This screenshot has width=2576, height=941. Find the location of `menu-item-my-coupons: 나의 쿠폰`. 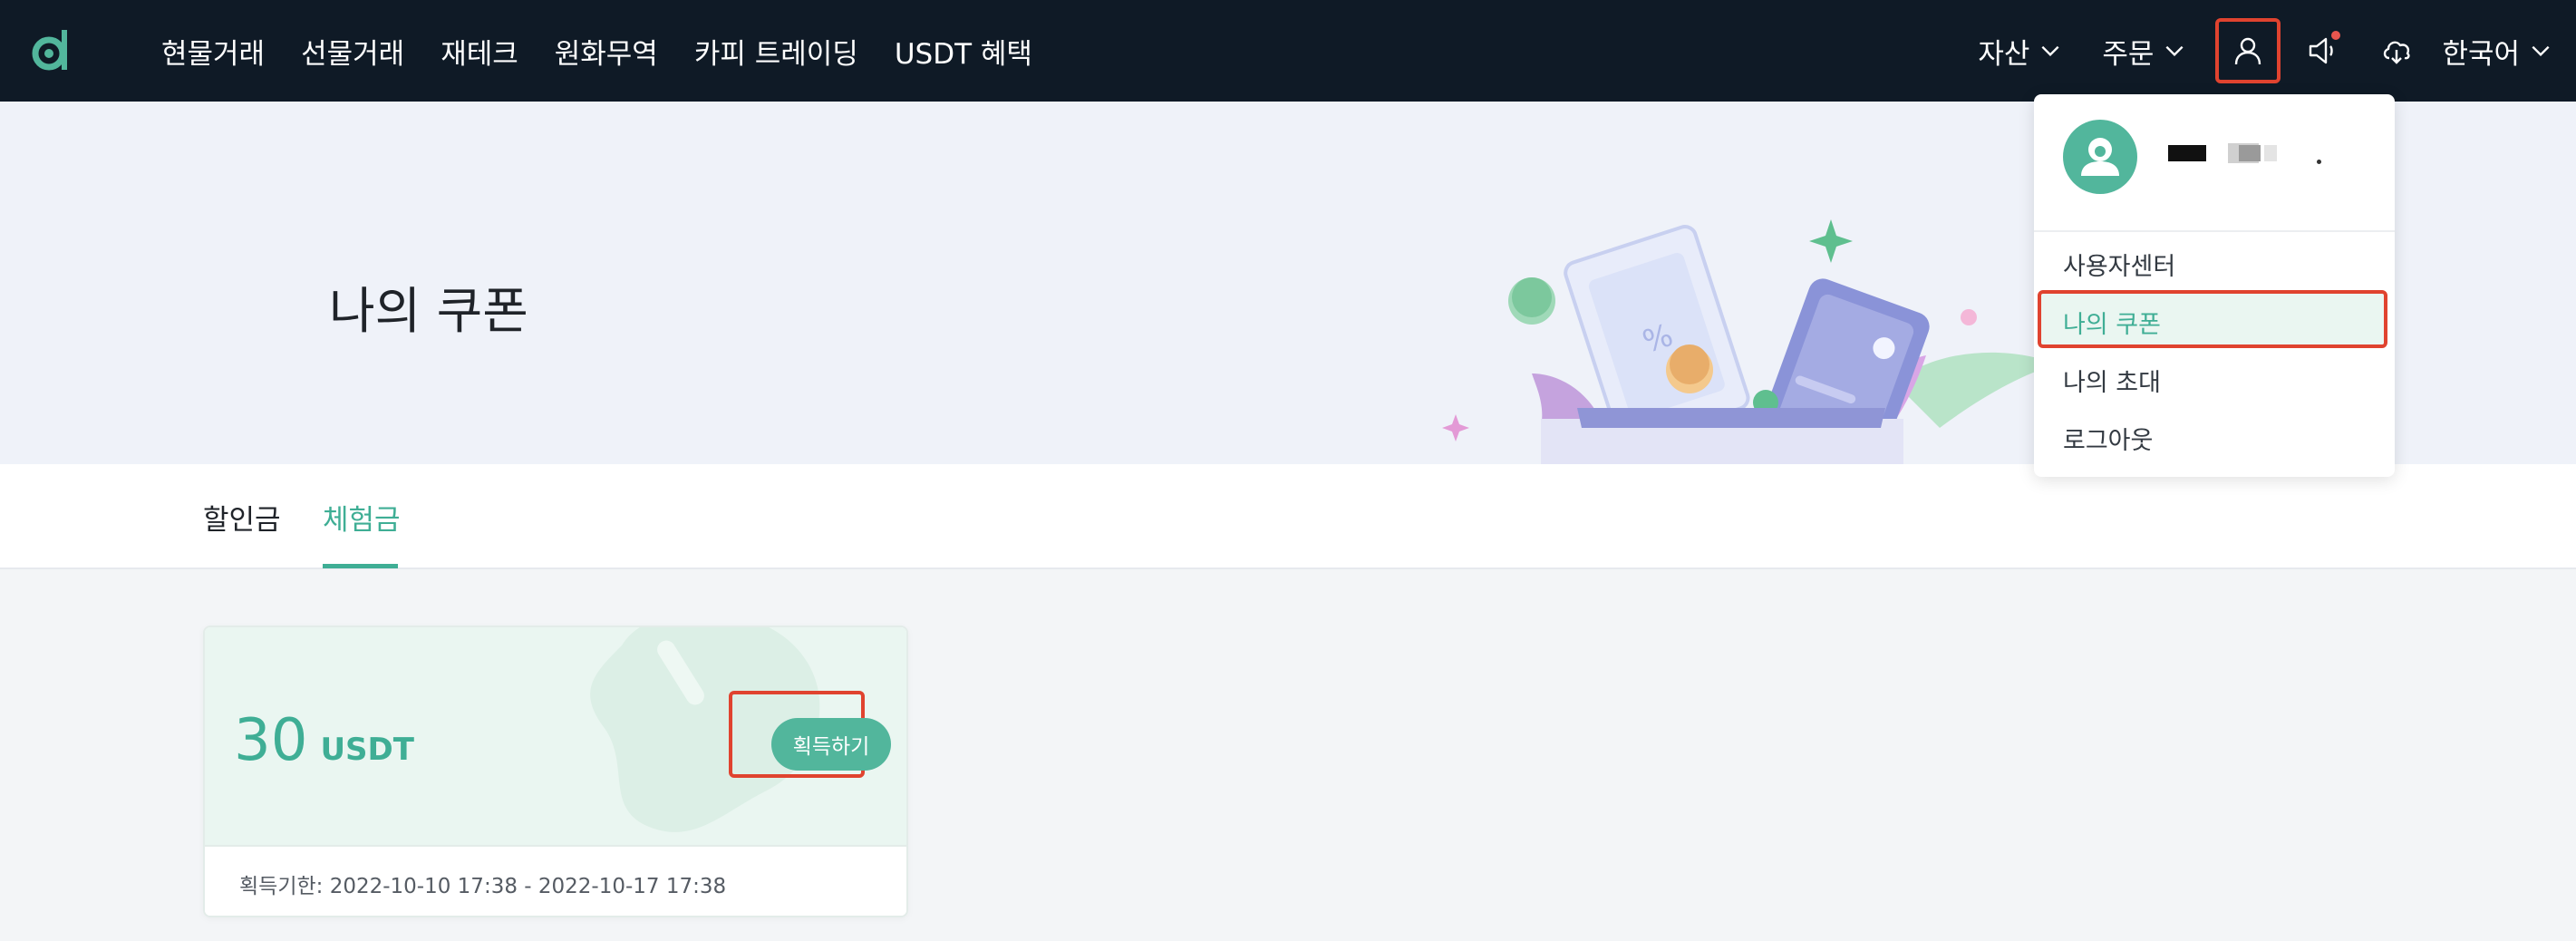

menu-item-my-coupons: 나의 쿠폰 is located at coordinates (2112, 323).